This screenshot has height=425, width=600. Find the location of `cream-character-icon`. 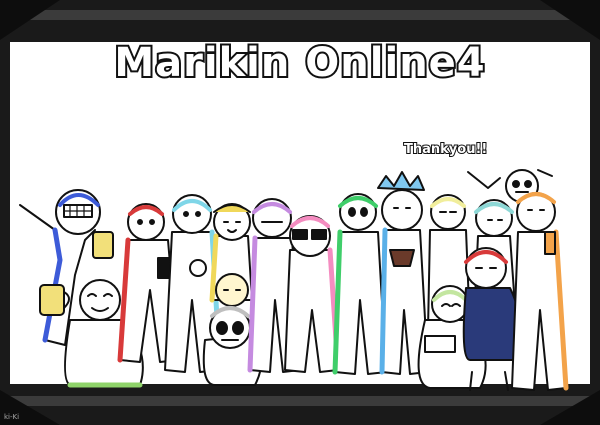

cream-character-icon is located at coordinates (232, 290).